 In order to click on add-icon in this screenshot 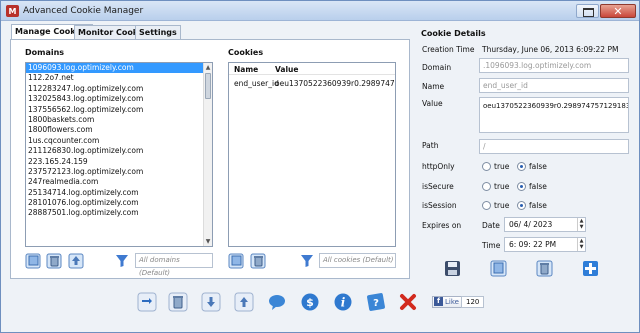, I will do `click(590, 268)`.